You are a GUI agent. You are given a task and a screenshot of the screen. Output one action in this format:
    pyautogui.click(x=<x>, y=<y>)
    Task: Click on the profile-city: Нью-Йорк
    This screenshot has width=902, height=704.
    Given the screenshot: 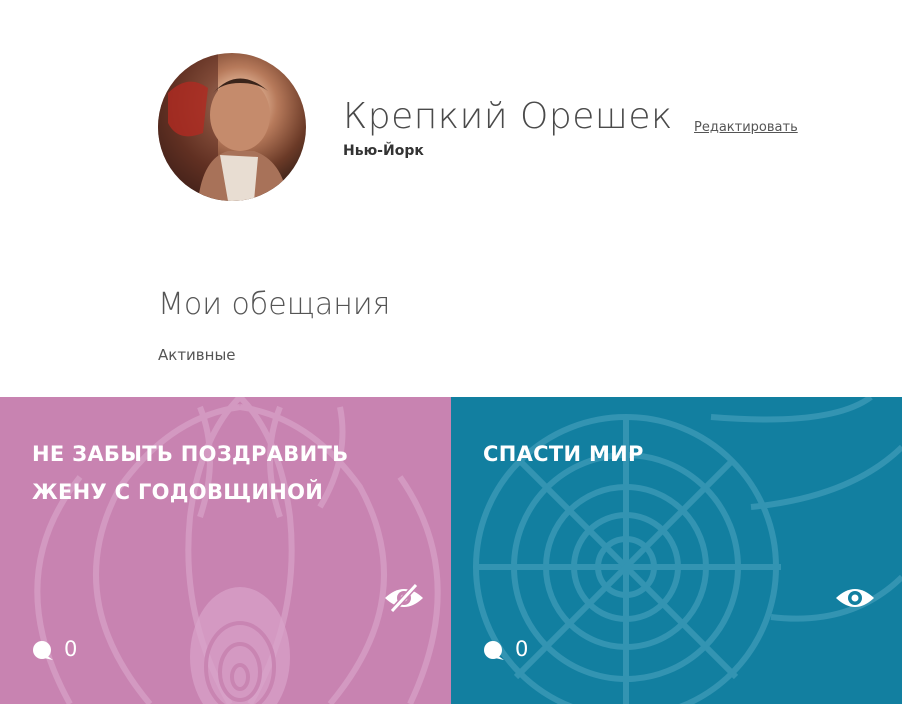 What is the action you would take?
    pyautogui.click(x=383, y=151)
    